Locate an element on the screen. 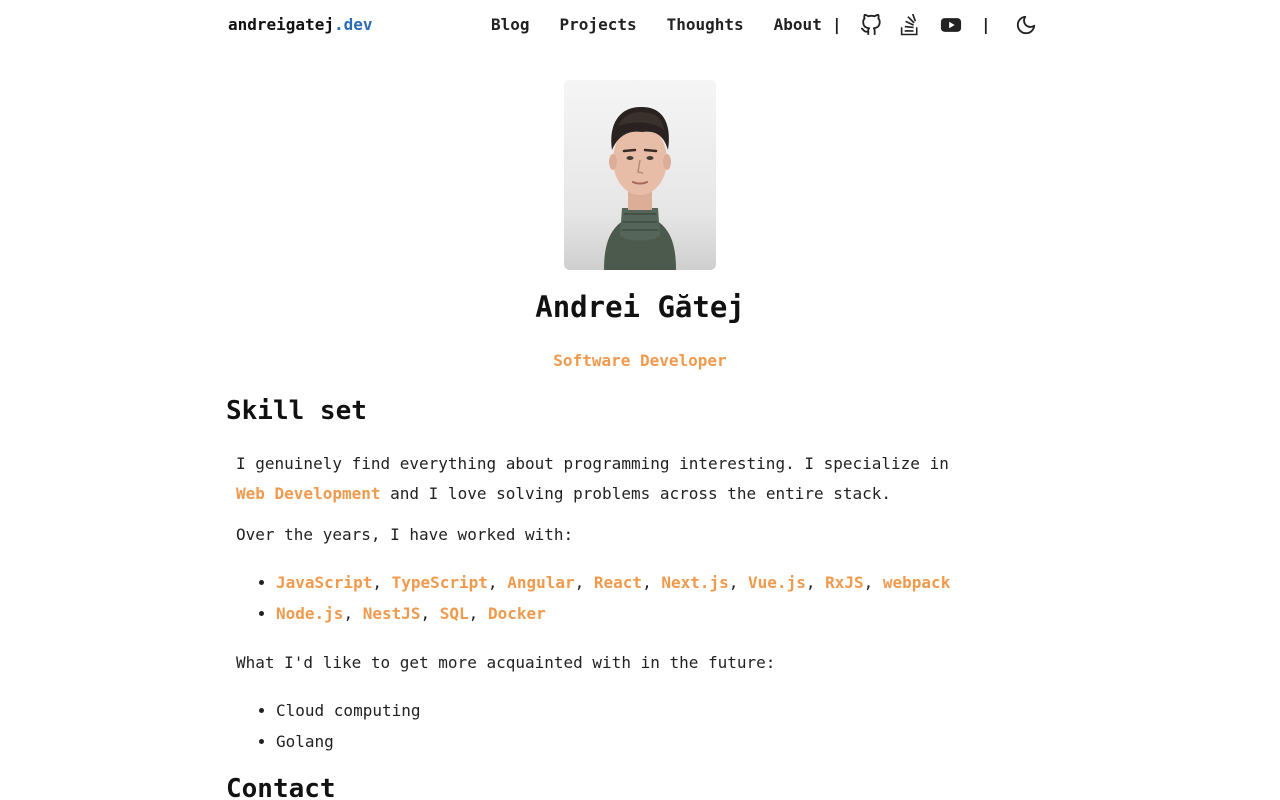 The width and height of the screenshot is (1280, 800). site-logo: andreigatej.dev is located at coordinates (300, 24).